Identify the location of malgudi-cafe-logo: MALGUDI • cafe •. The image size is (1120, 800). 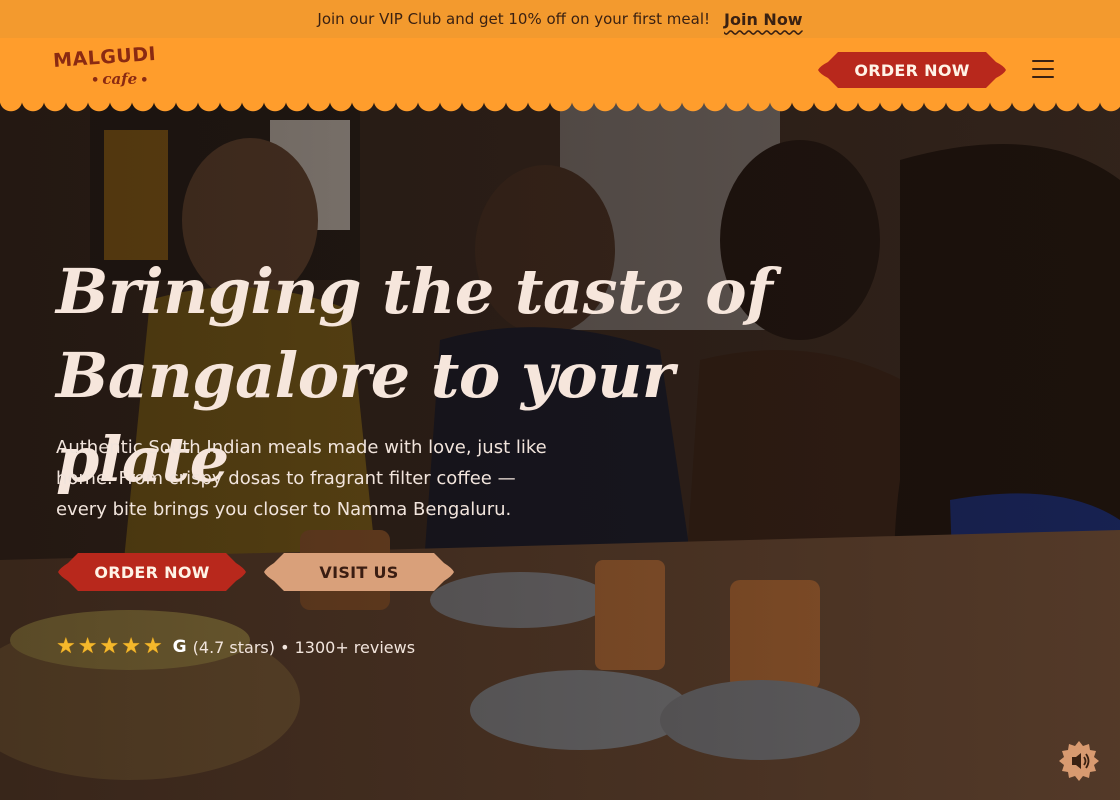
(109, 67).